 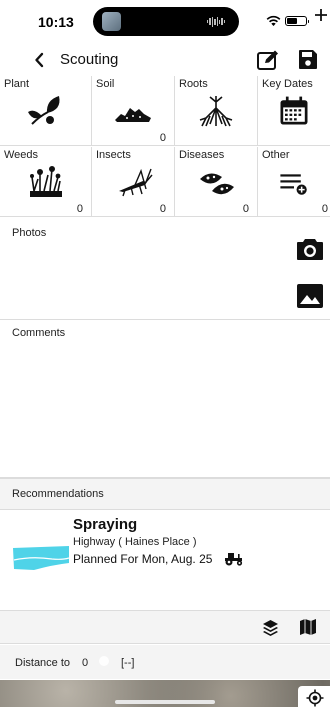 What do you see at coordinates (128, 663) in the screenshot?
I see `distance-unknown: [--]` at bounding box center [128, 663].